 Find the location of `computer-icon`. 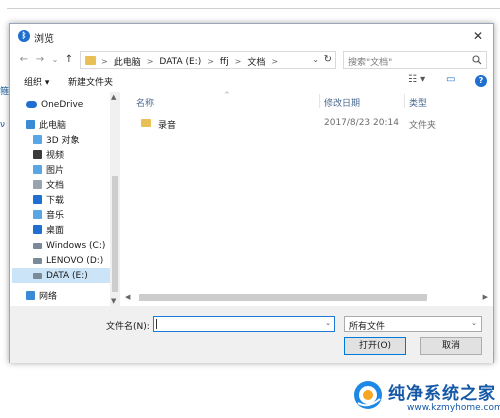

computer-icon is located at coordinates (30, 124).